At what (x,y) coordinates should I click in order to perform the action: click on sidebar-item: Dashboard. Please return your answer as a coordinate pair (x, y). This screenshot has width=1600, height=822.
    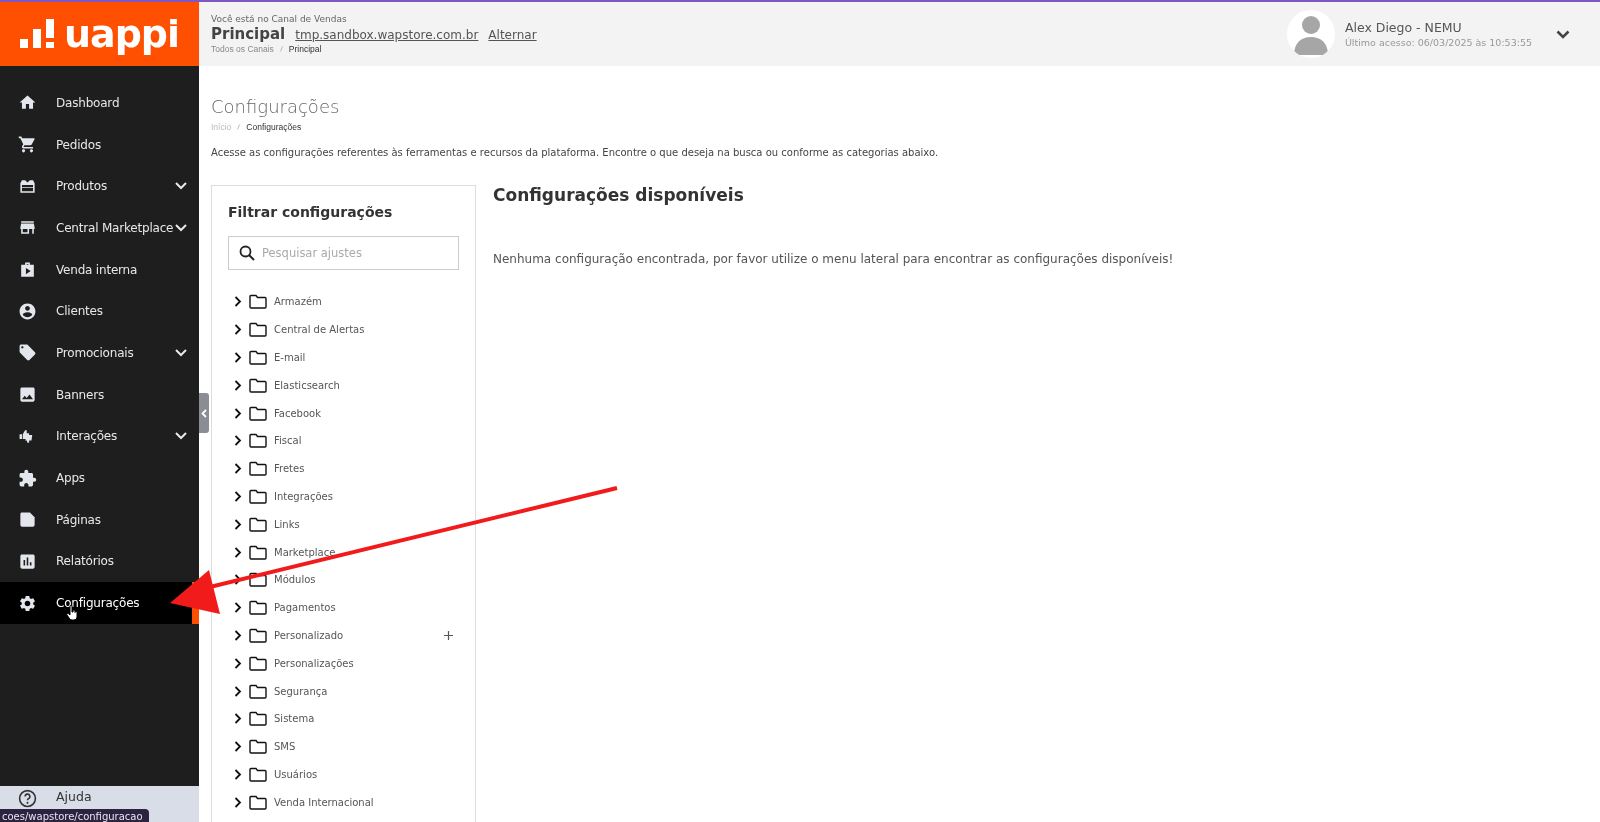
    Looking at the image, I should click on (99, 103).